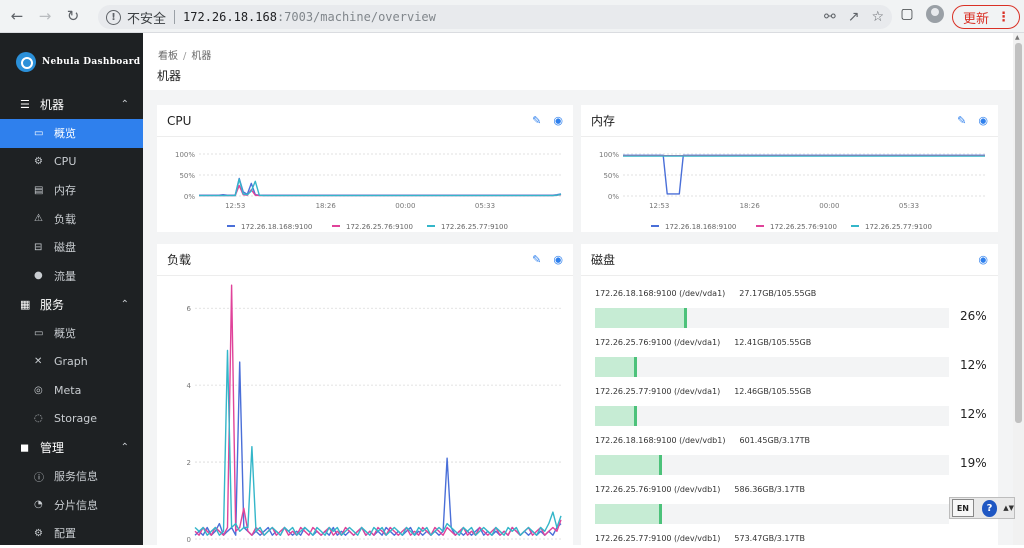  Describe the element at coordinates (73, 16) in the screenshot. I see `reload-icon: ↻` at that location.